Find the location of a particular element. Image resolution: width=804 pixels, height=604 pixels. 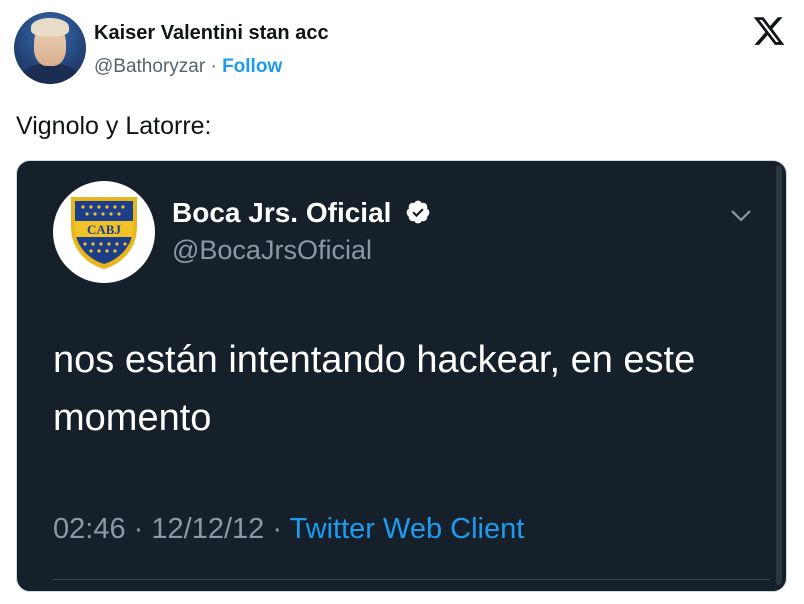

cabj-crest-icon: CABJ is located at coordinates (104, 233).